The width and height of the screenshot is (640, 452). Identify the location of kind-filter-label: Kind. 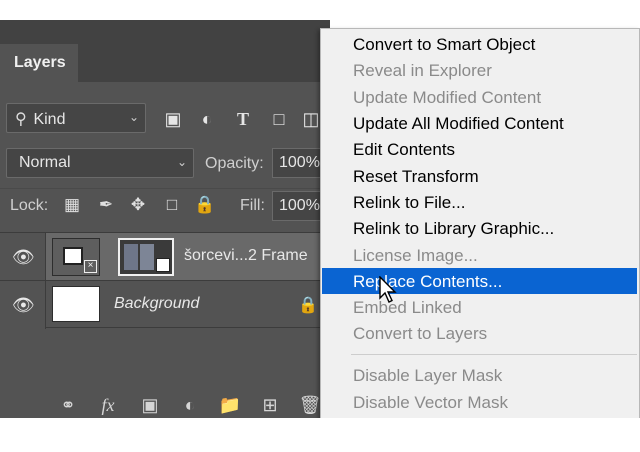
(49, 119).